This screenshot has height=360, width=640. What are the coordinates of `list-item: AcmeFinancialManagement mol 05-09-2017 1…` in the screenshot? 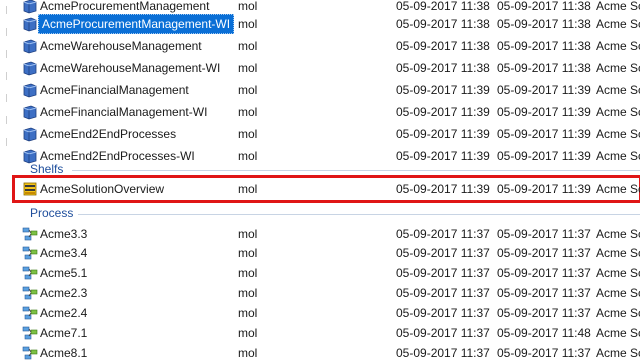 It's located at (320, 90).